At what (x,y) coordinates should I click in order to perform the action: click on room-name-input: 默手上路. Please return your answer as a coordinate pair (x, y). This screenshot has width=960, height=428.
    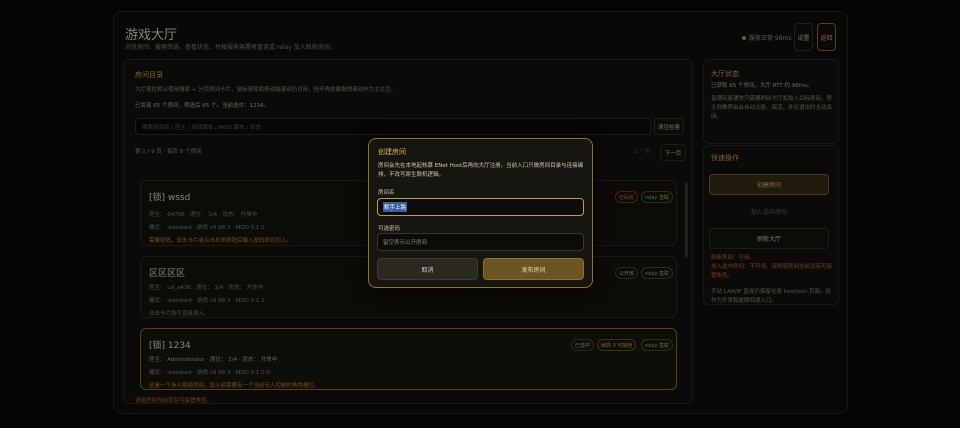
    Looking at the image, I should click on (480, 207).